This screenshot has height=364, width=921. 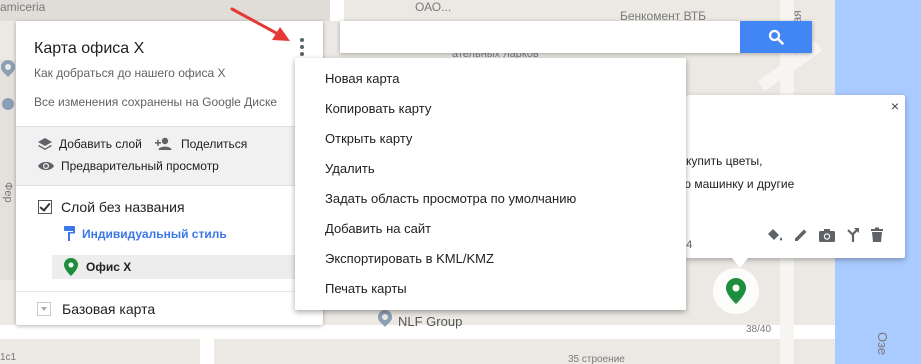 What do you see at coordinates (8, 104) in the screenshot?
I see `poi-dot-icon` at bounding box center [8, 104].